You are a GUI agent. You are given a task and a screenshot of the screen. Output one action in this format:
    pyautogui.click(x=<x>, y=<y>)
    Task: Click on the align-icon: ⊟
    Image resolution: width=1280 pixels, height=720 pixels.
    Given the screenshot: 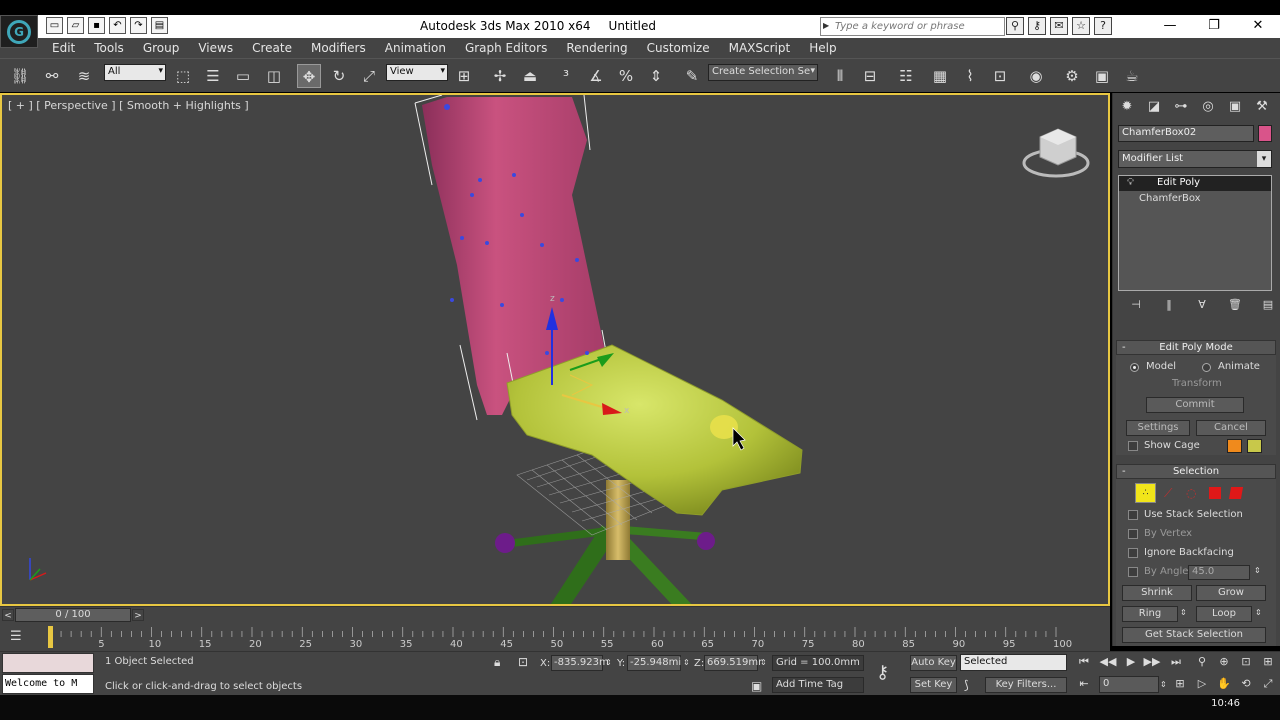 What is the action you would take?
    pyautogui.click(x=870, y=76)
    